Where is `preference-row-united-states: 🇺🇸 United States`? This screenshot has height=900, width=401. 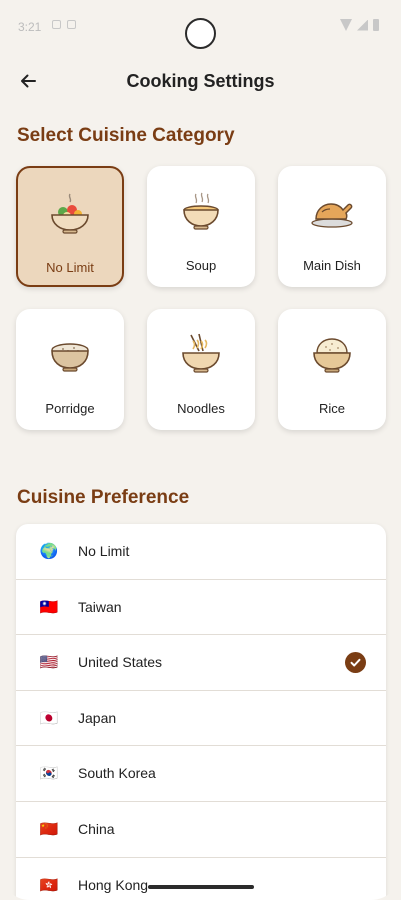
preference-row-united-states: 🇺🇸 United States is located at coordinates (201, 663).